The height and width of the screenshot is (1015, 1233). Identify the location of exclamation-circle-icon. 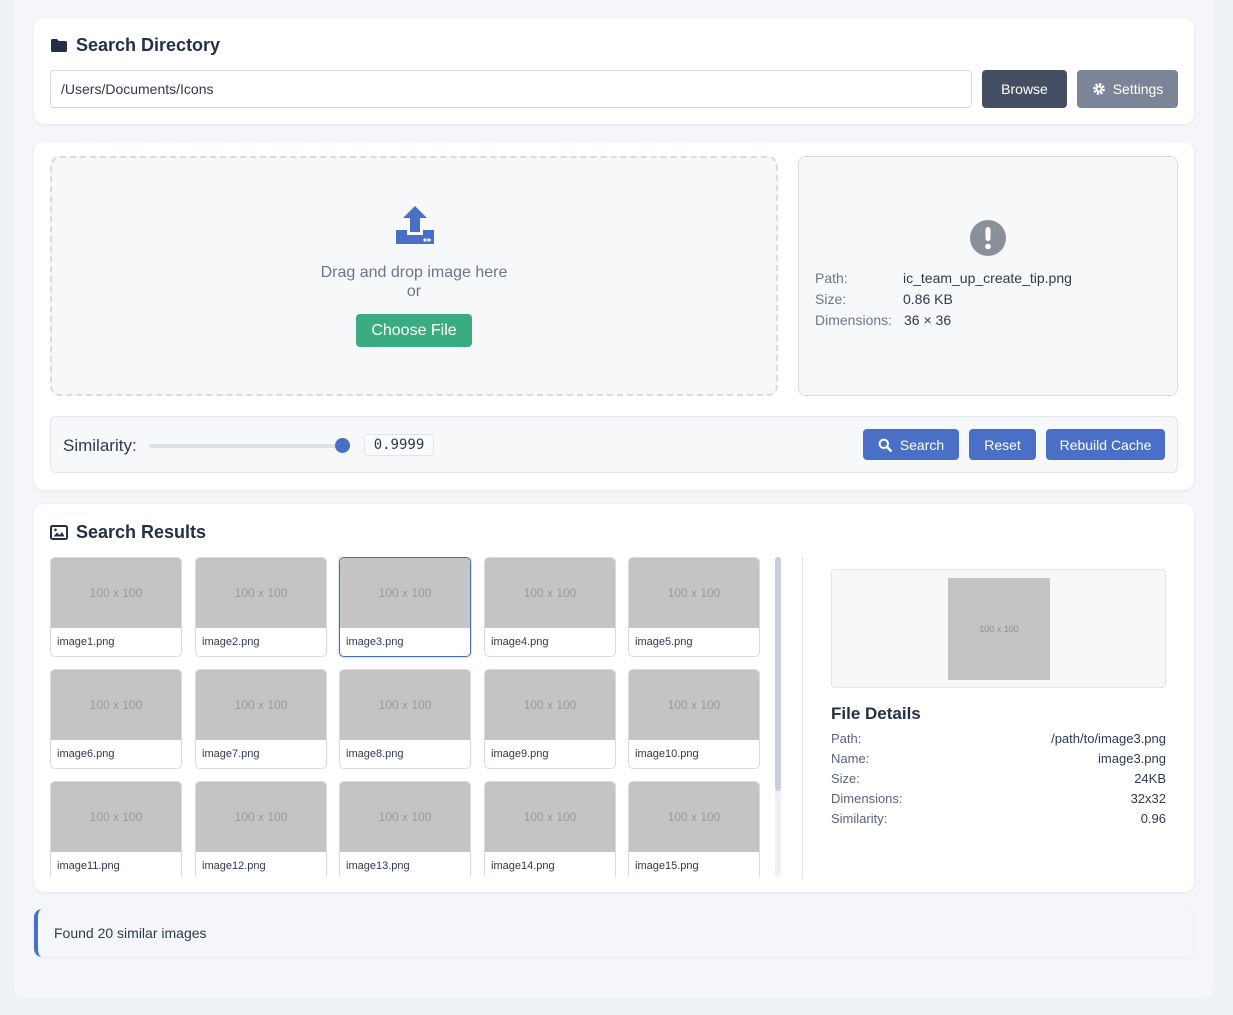
(988, 238).